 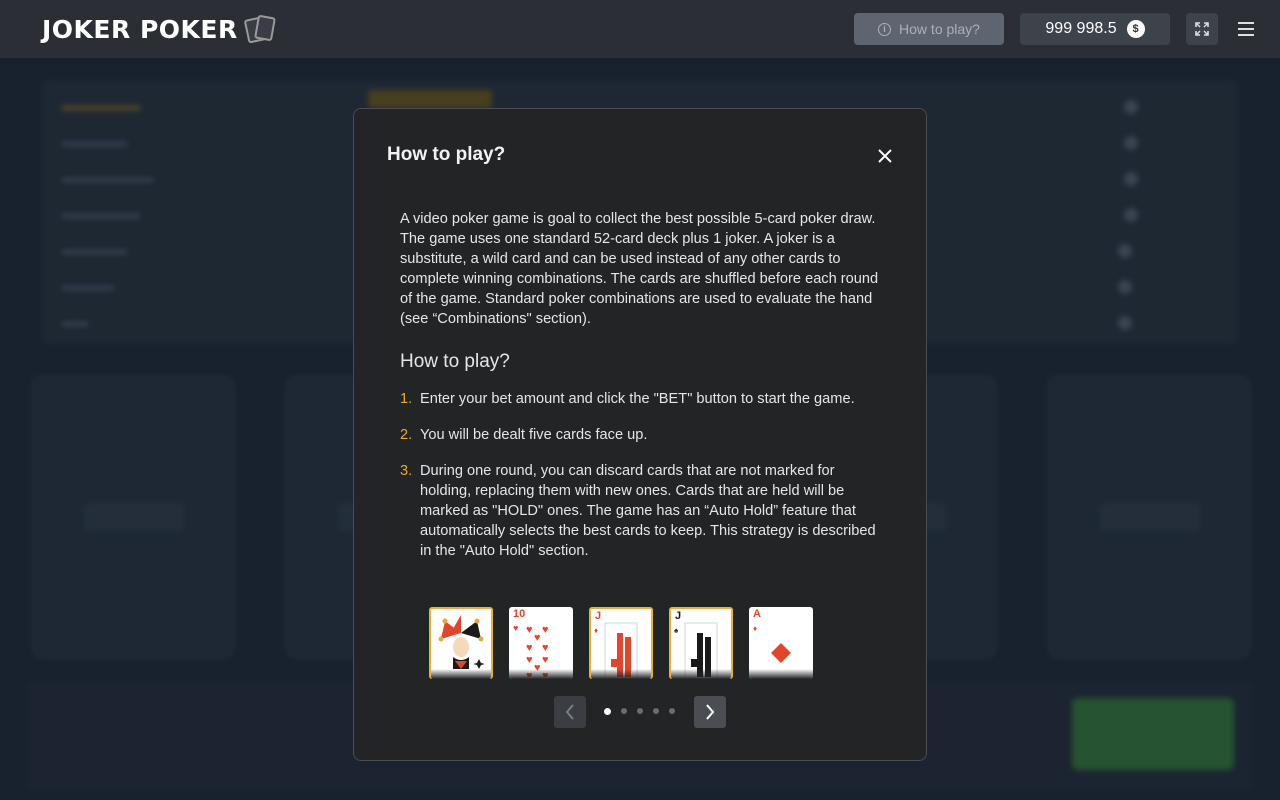 I want to click on chevron-left-icon, so click(x=569, y=712).